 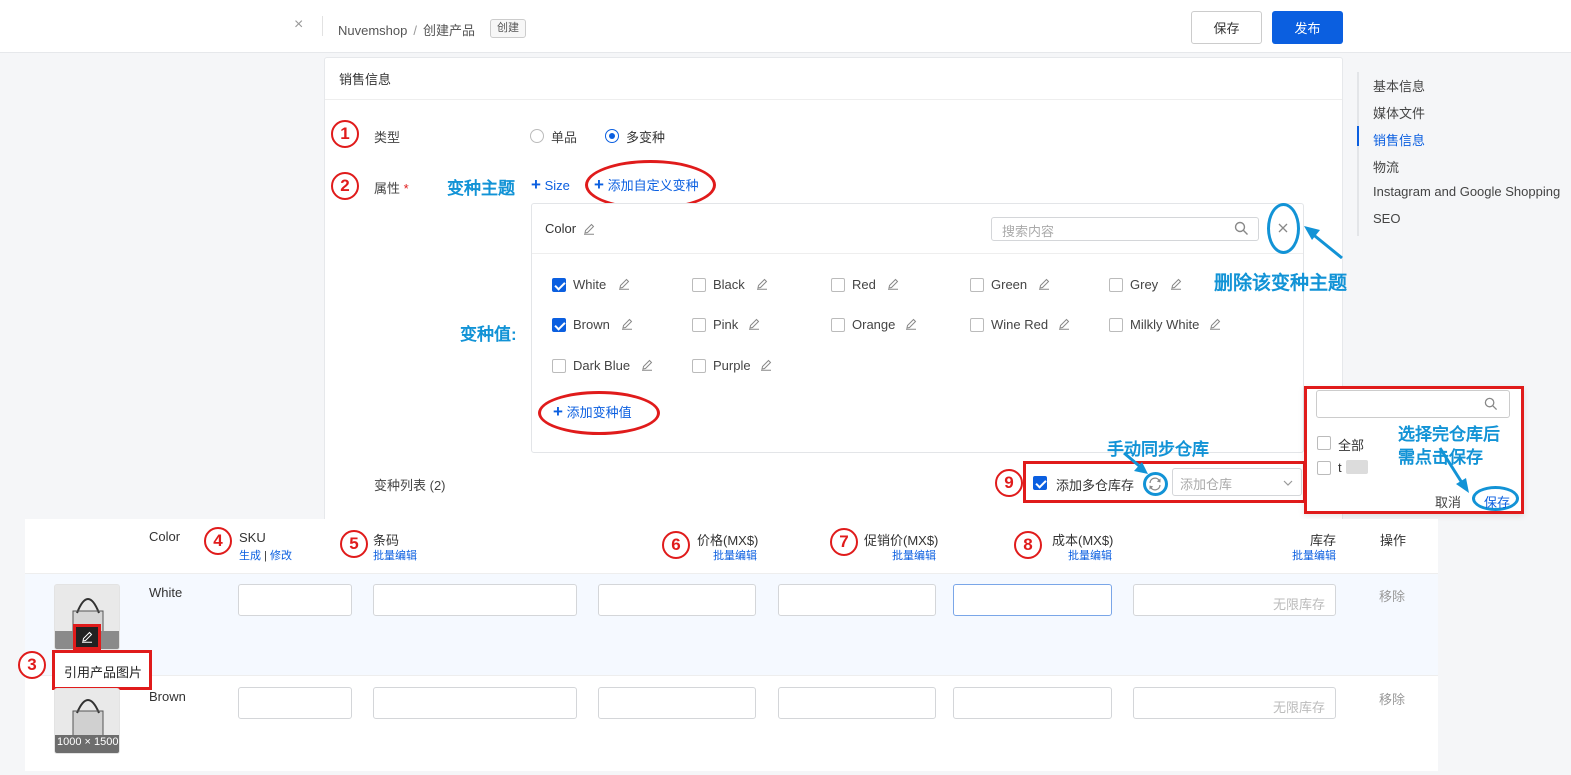 I want to click on option-label: Green, so click(x=1009, y=284).